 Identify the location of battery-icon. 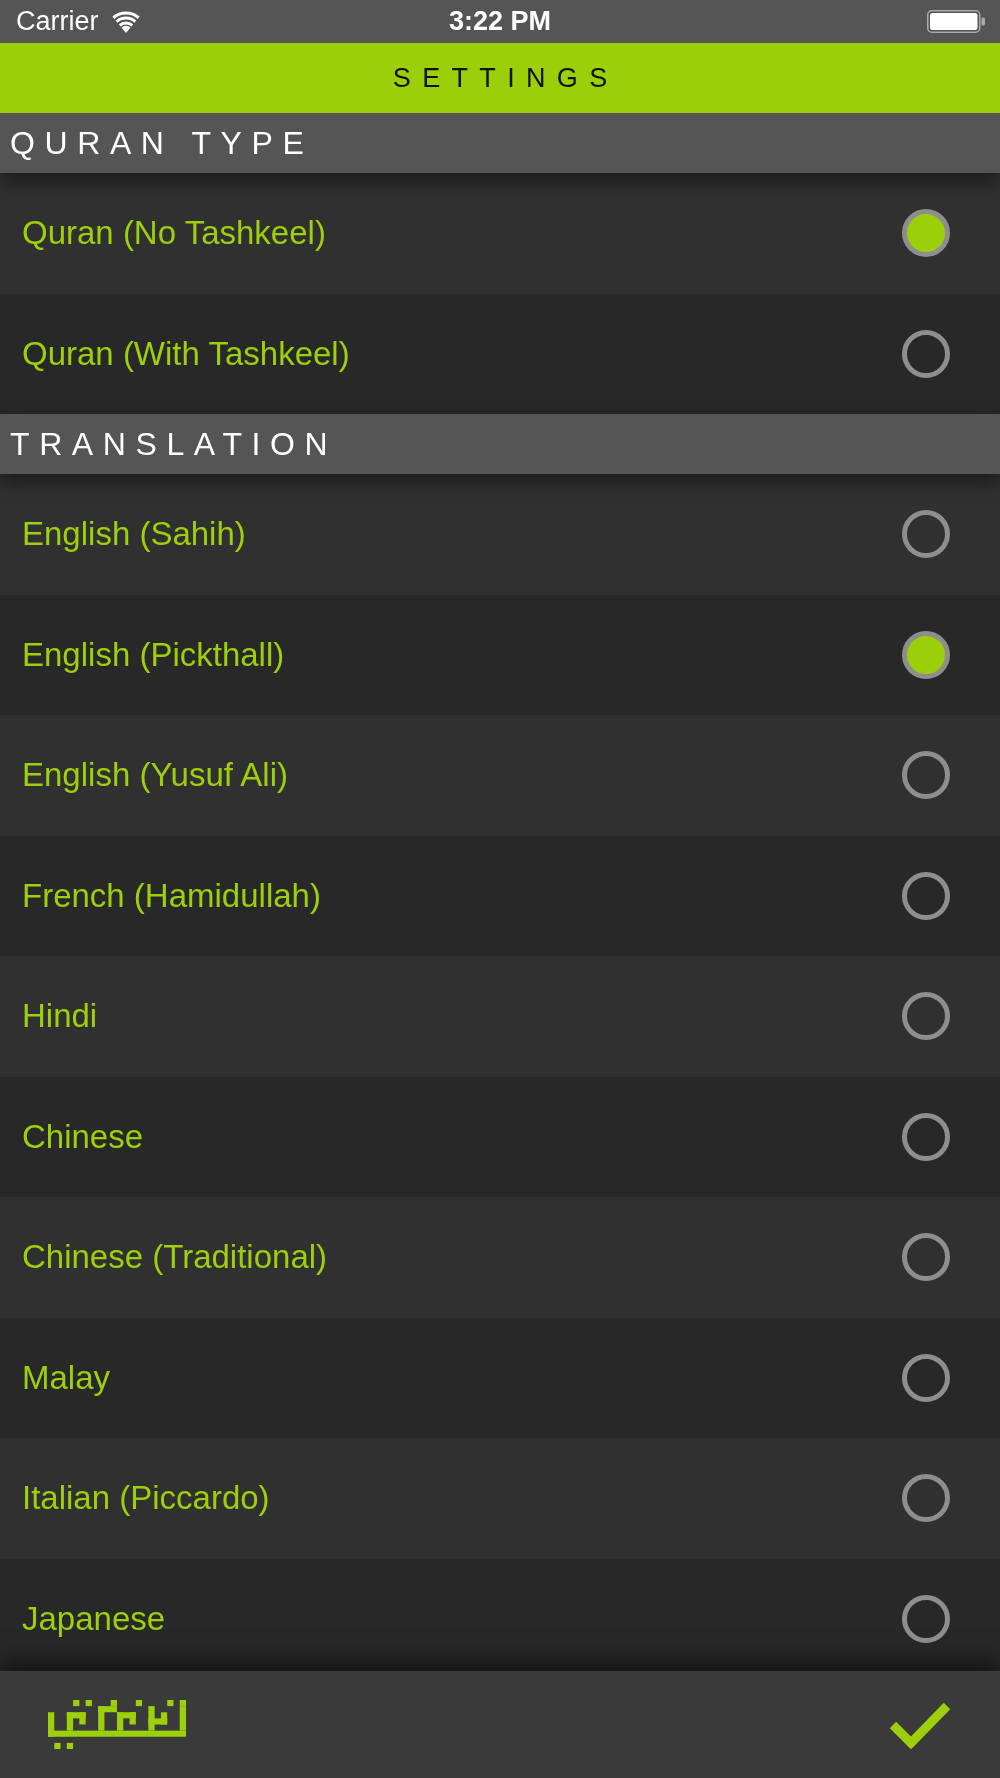
(956, 21).